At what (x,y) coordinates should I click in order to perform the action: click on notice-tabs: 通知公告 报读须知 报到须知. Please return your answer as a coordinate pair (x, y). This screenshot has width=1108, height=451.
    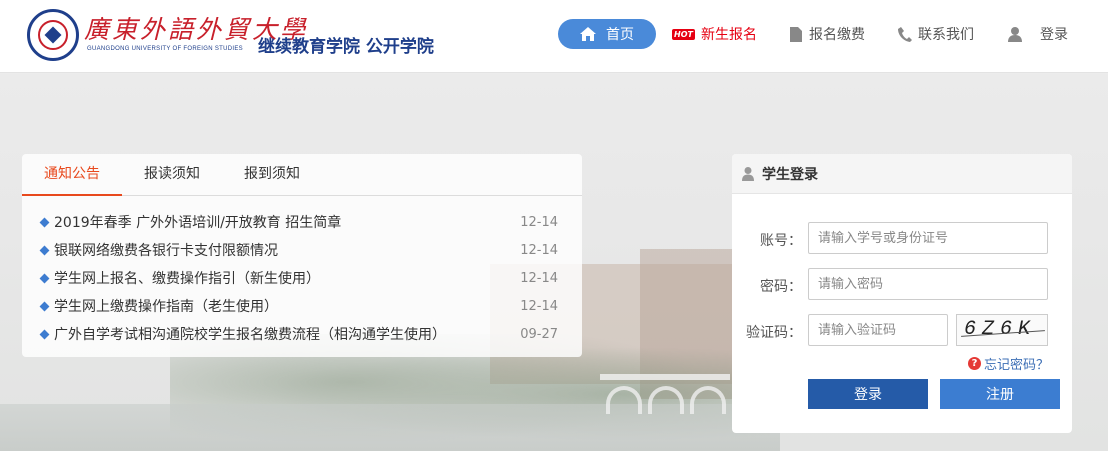
    Looking at the image, I should click on (302, 175).